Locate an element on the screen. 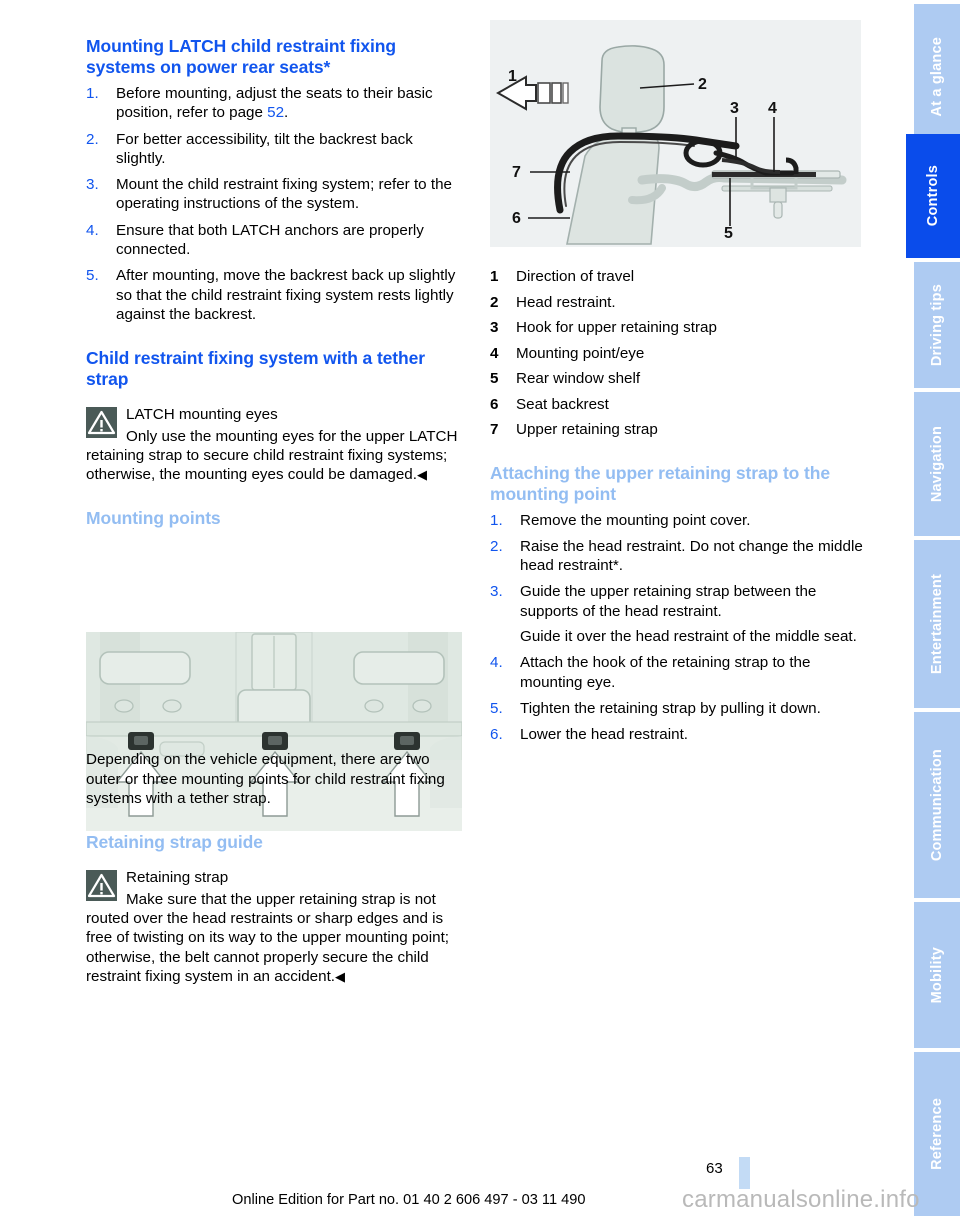 This screenshot has width=960, height=1222. sidebar-tab-label: Mobility is located at coordinates (937, 975).